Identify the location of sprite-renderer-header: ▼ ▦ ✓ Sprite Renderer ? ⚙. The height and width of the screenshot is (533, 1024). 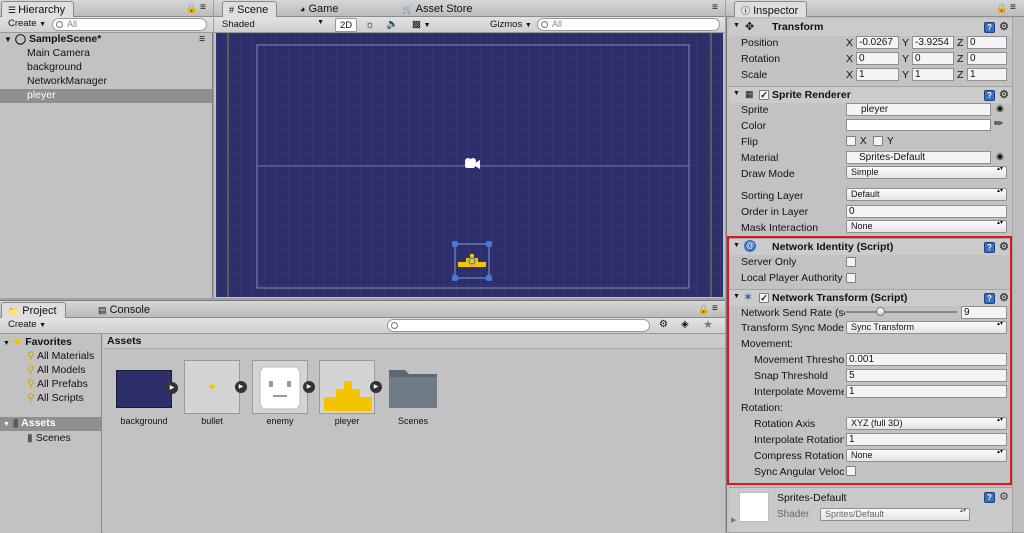
(876, 94).